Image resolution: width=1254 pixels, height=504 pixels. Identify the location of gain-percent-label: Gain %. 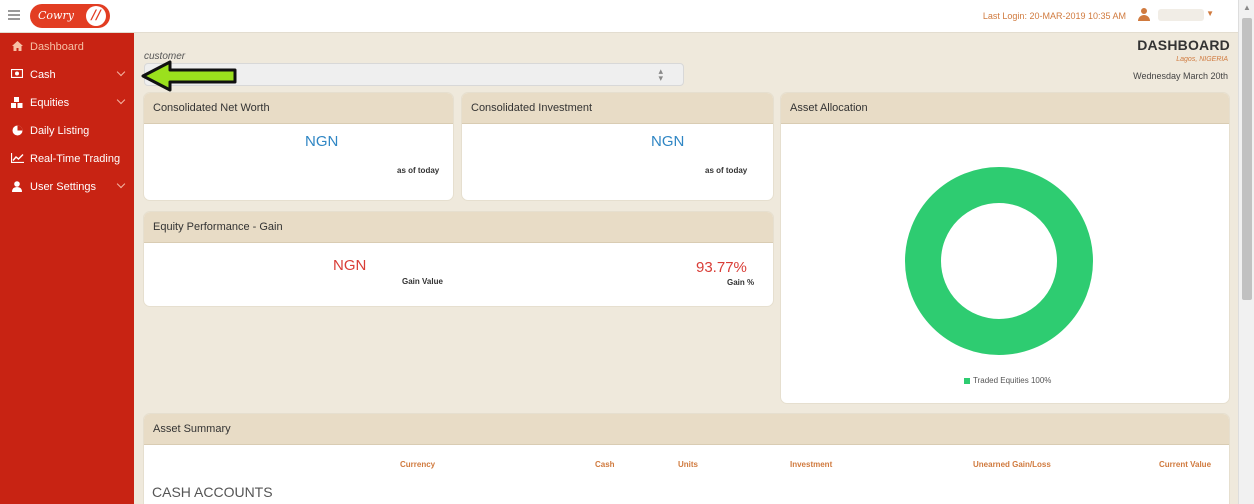
(741, 282).